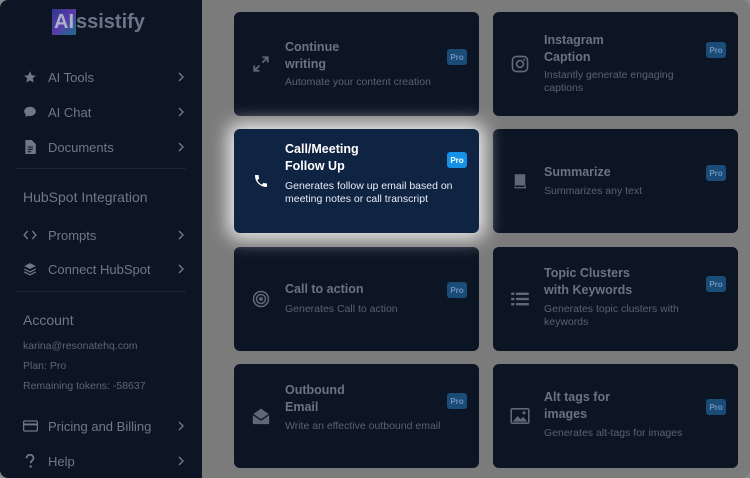 The width and height of the screenshot is (750, 478). Describe the element at coordinates (609, 81) in the screenshot. I see `card-description: Instantly generate engaging captions` at that location.